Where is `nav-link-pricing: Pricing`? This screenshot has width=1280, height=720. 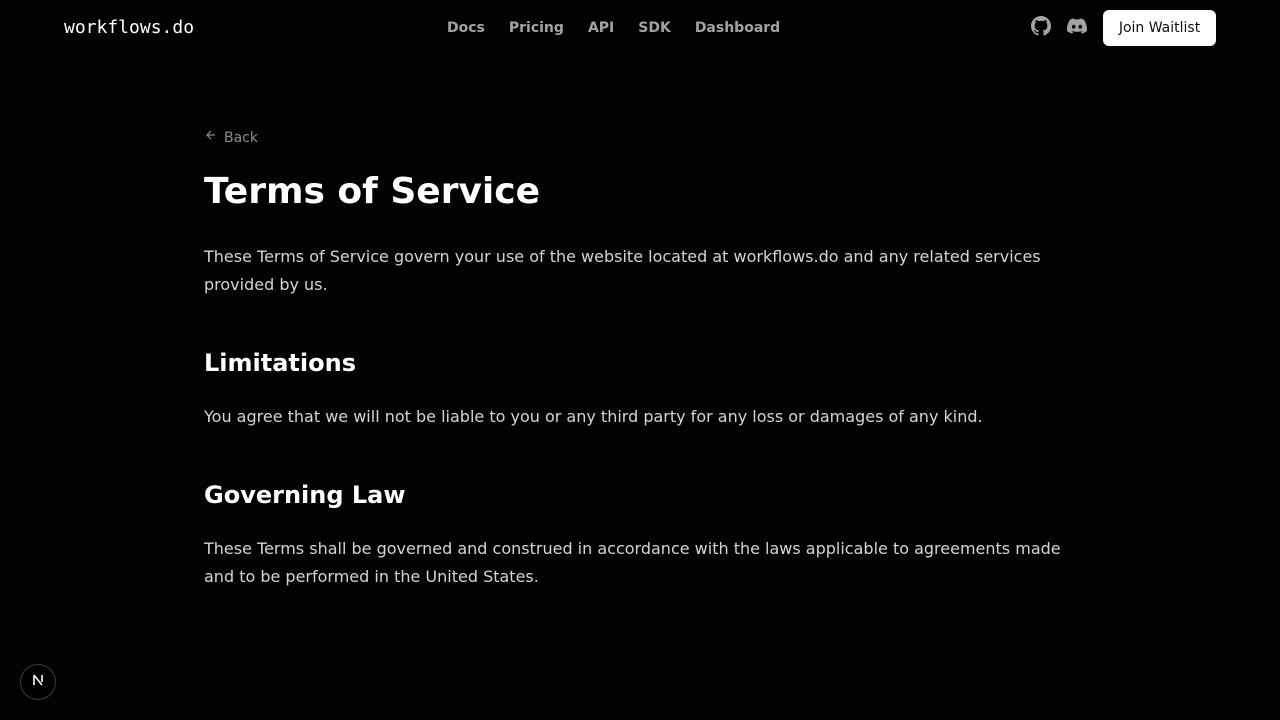
nav-link-pricing: Pricing is located at coordinates (536, 28).